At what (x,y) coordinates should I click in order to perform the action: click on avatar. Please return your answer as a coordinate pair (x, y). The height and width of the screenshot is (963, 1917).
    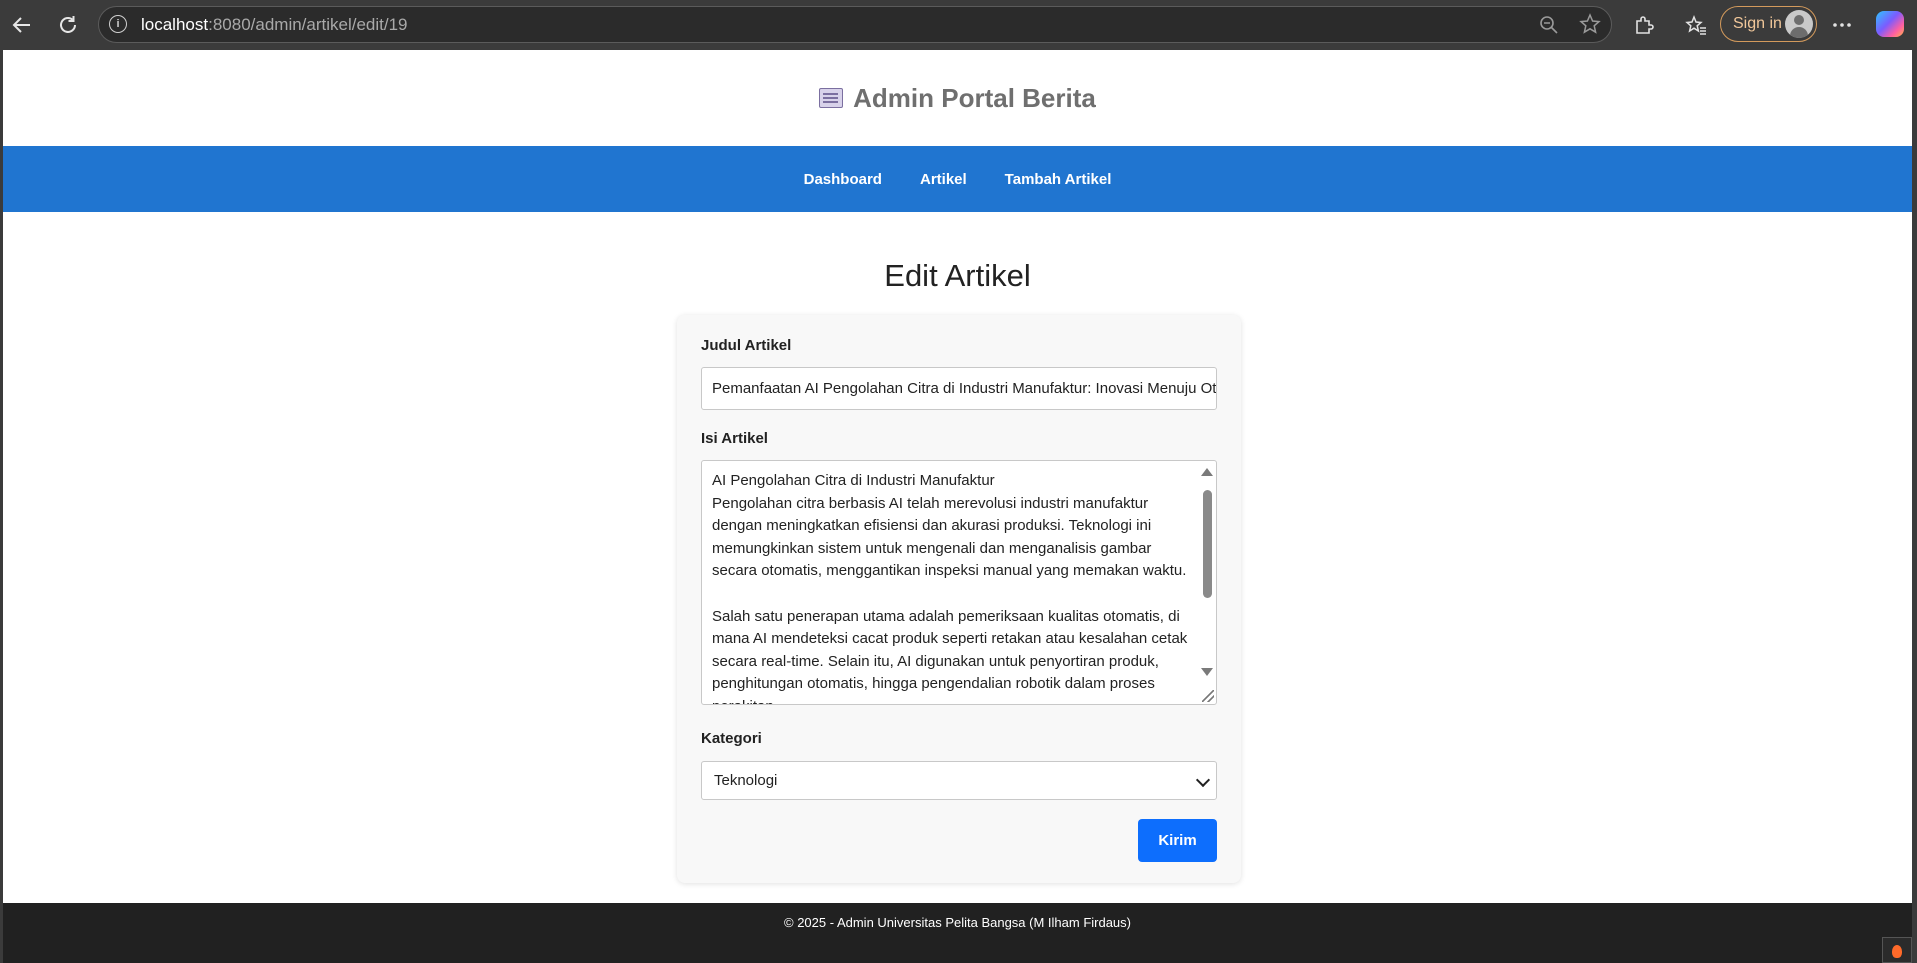
    Looking at the image, I should click on (1799, 24).